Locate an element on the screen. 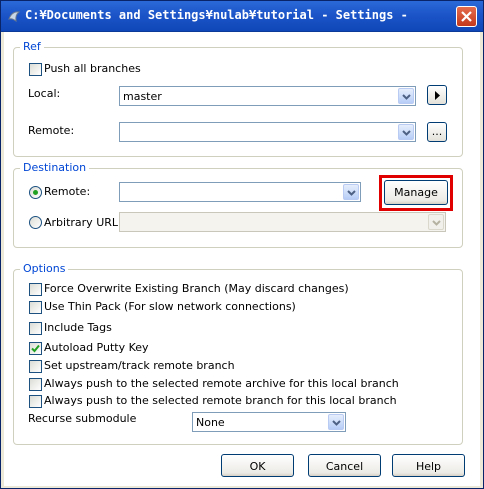 The image size is (484, 489). autoload-putty-key-label: Autoload Putty Key is located at coordinates (96, 347).